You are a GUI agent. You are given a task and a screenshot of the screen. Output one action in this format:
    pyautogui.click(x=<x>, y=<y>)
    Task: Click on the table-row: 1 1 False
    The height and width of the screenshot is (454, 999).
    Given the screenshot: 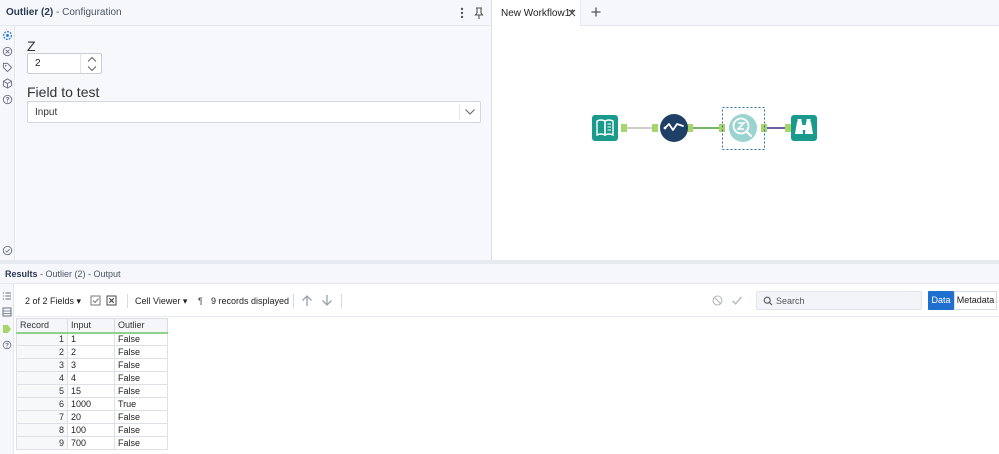 What is the action you would take?
    pyautogui.click(x=92, y=339)
    